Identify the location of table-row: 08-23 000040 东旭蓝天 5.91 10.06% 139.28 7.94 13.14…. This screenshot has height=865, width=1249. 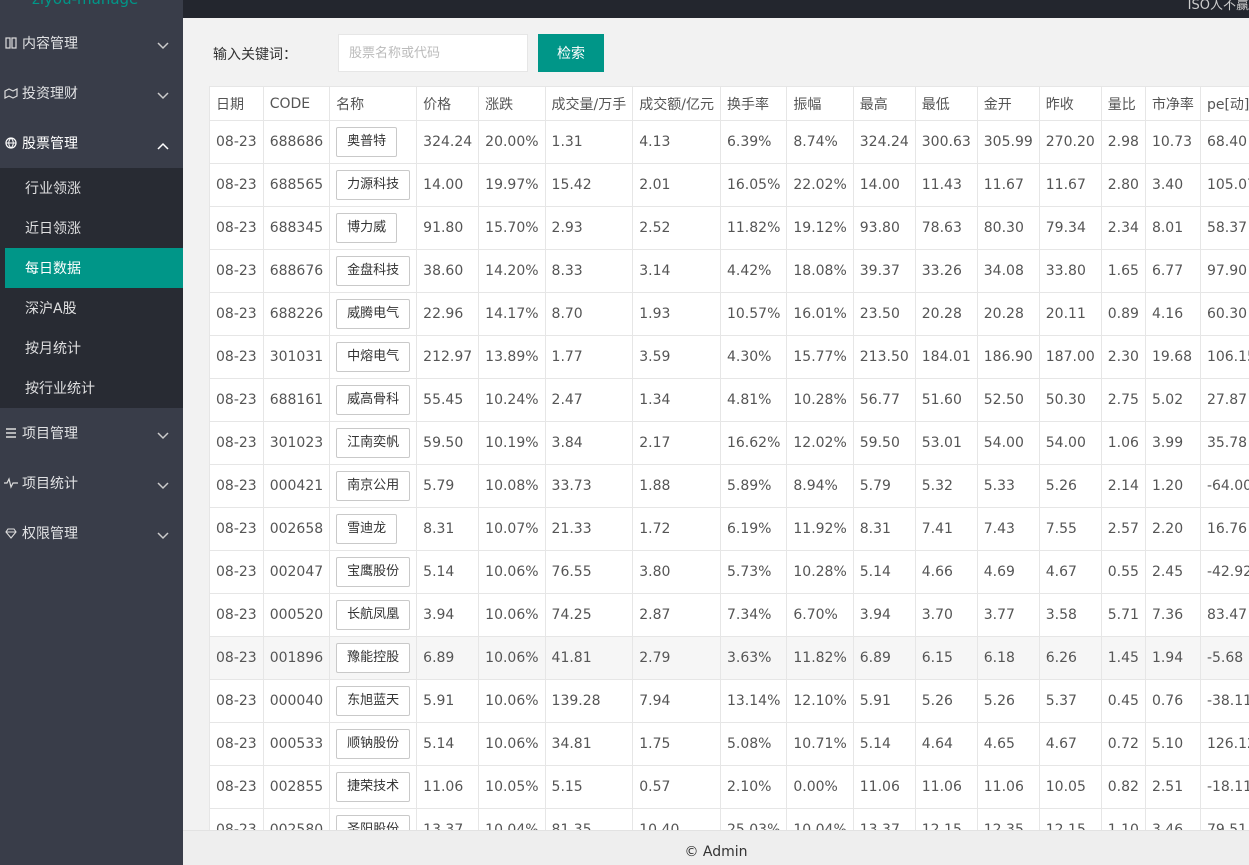
(729, 701).